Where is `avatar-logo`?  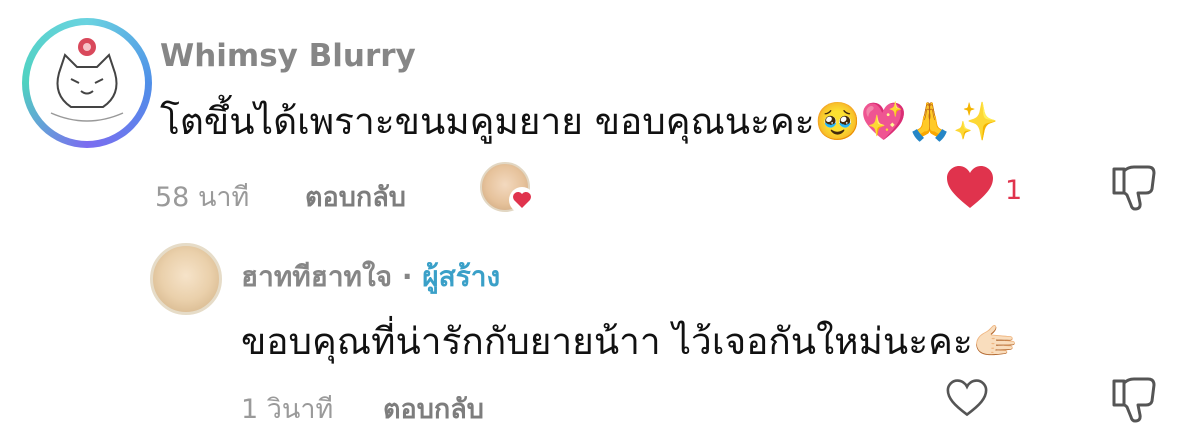 avatar-logo is located at coordinates (87, 83).